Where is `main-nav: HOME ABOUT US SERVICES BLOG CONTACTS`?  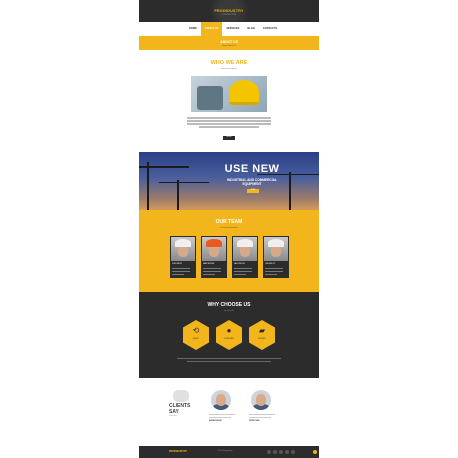 main-nav: HOME ABOUT US SERVICES BLOG CONTACTS is located at coordinates (229, 29).